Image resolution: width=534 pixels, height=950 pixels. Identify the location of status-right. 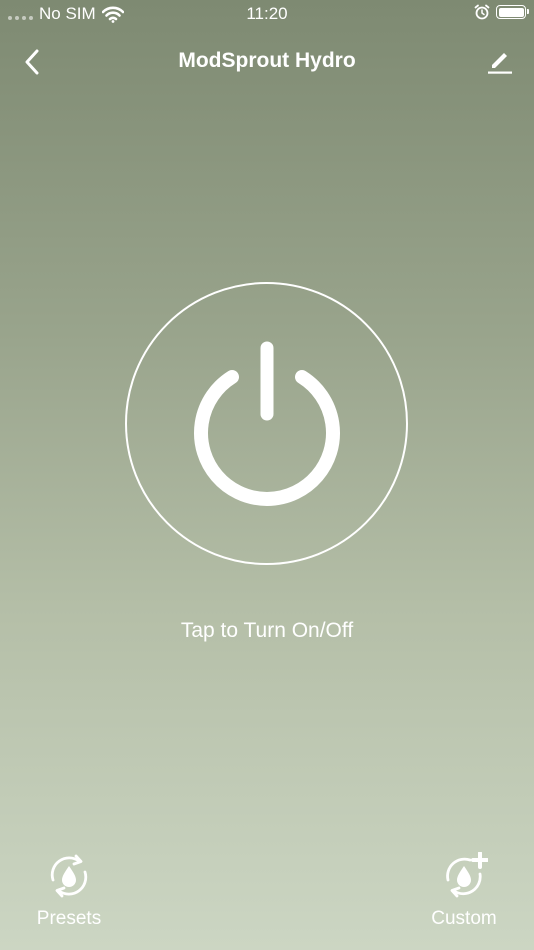
(501, 12).